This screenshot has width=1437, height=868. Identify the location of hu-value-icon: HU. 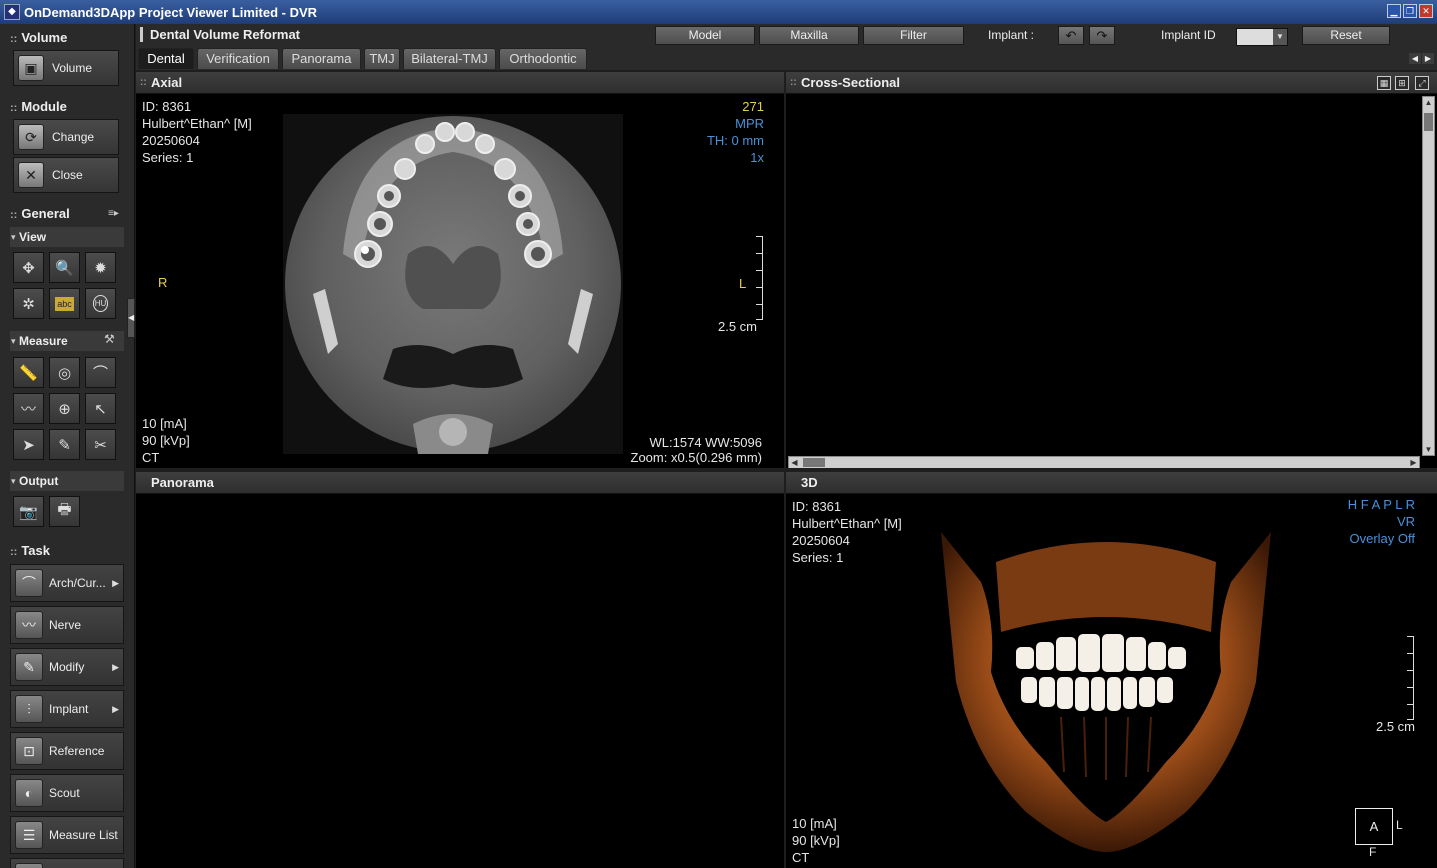
(100, 303).